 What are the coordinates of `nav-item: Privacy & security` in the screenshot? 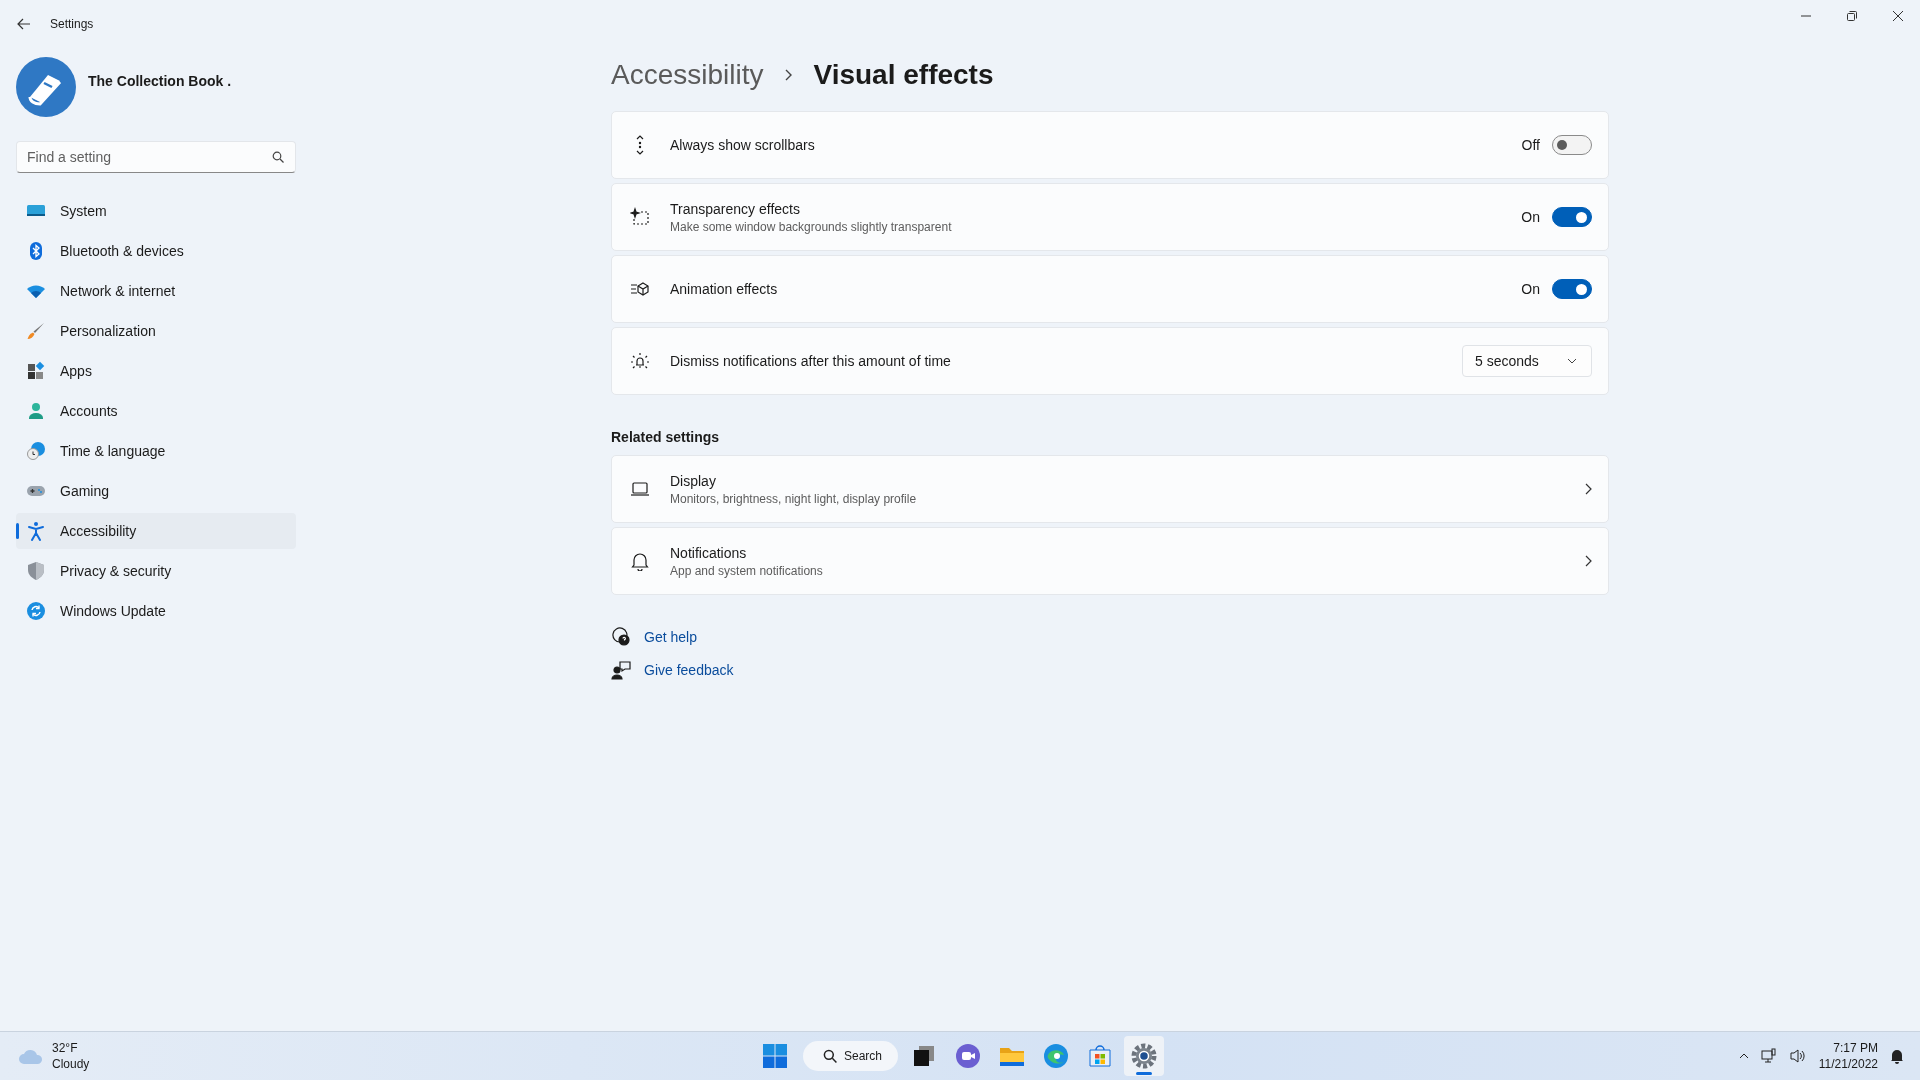 It's located at (156, 571).